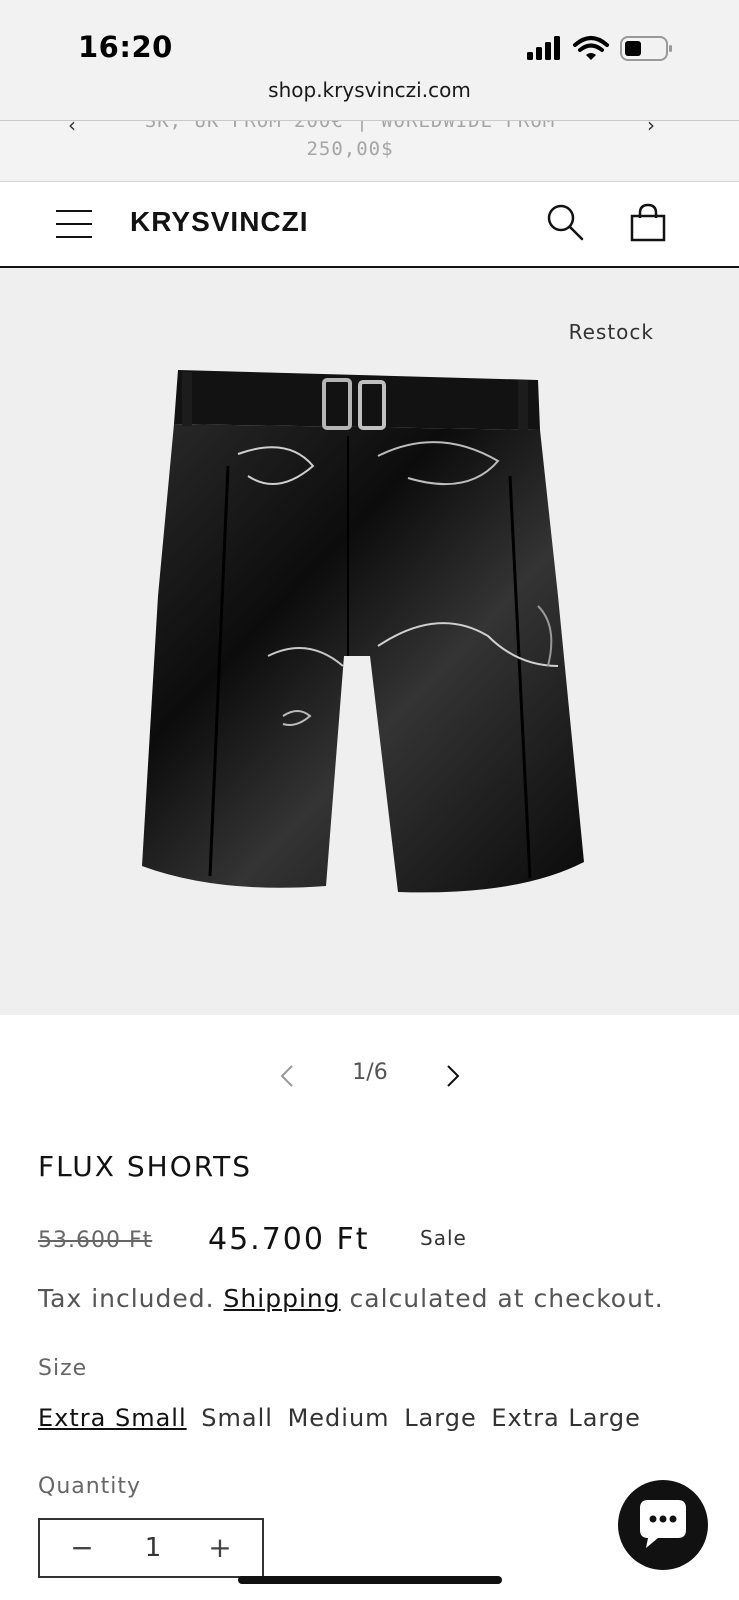  Describe the element at coordinates (502, 1298) in the screenshot. I see `tax-text-after: calculated at checkout.` at that location.